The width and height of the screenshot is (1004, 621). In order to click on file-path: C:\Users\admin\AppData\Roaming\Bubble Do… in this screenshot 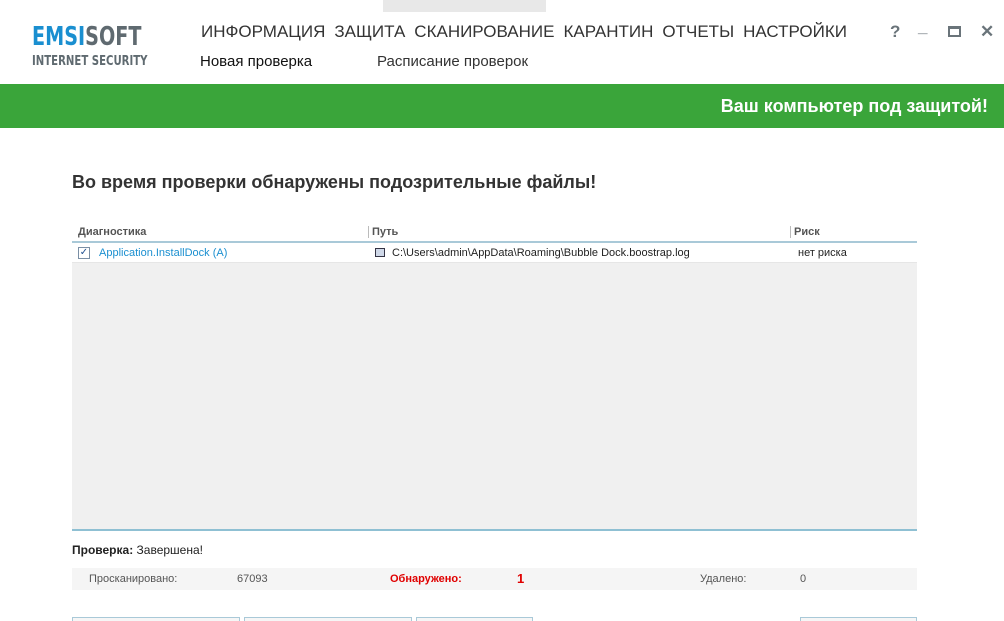, I will do `click(541, 253)`.